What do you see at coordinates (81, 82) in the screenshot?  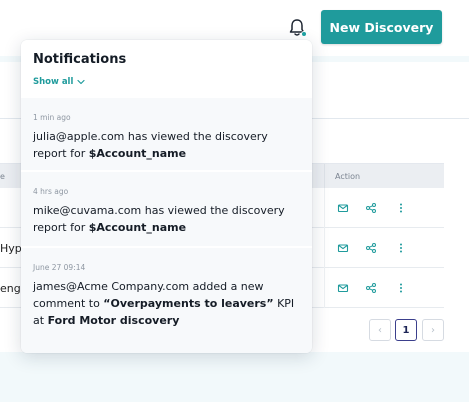 I see `chevron-down-icon` at bounding box center [81, 82].